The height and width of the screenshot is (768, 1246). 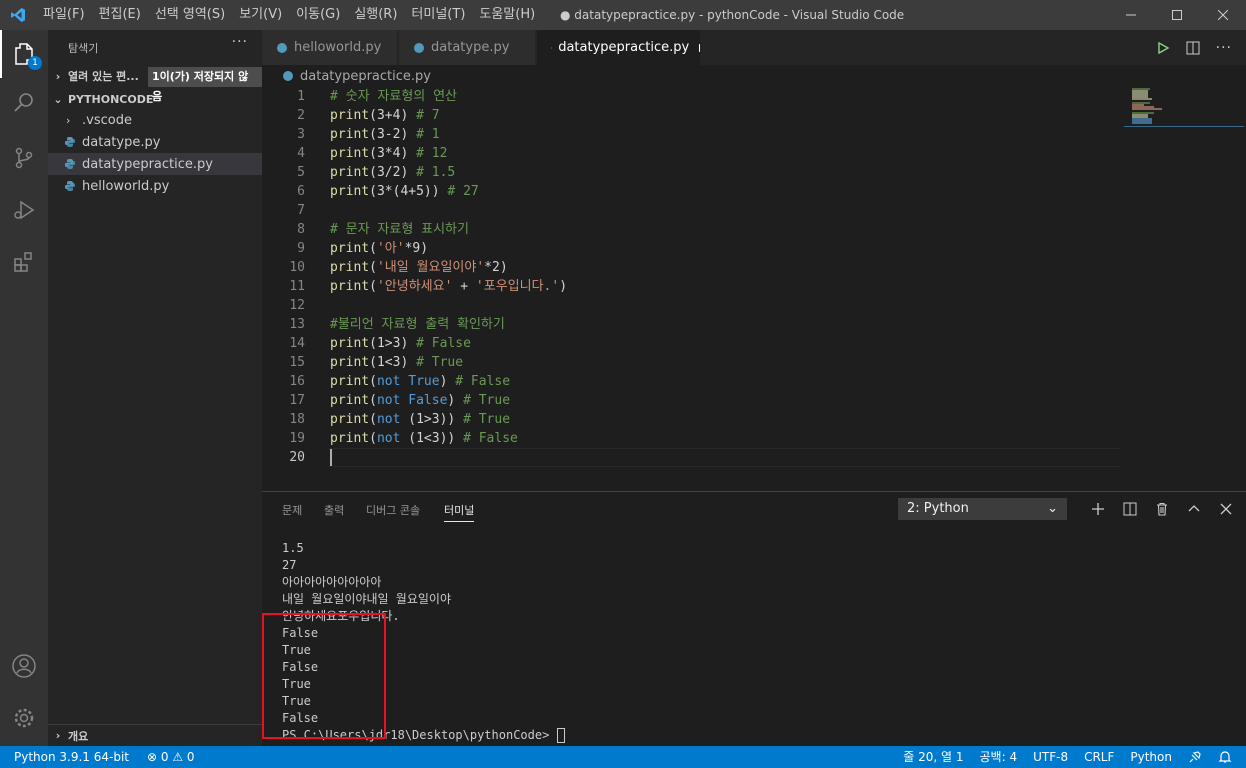 I want to click on minimize-button, so click(x=1131, y=15).